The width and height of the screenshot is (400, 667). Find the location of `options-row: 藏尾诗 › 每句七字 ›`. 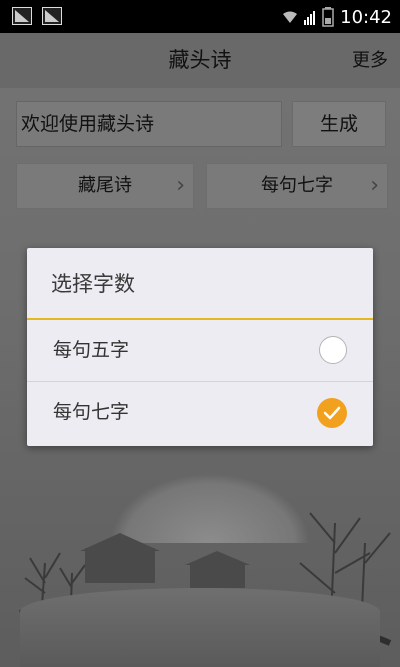

options-row: 藏尾诗 › 每句七字 › is located at coordinates (202, 186).